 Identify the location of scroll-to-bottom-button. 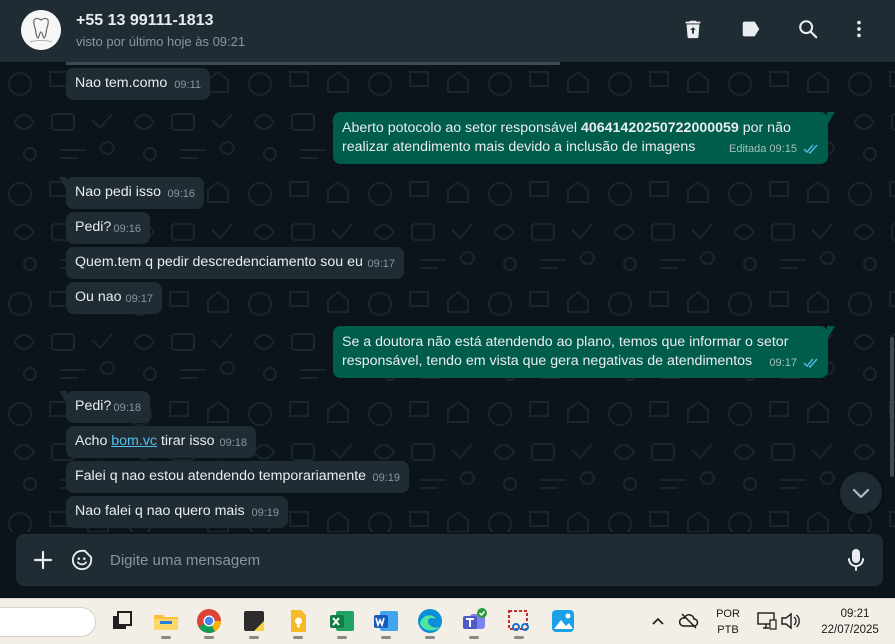
(861, 493).